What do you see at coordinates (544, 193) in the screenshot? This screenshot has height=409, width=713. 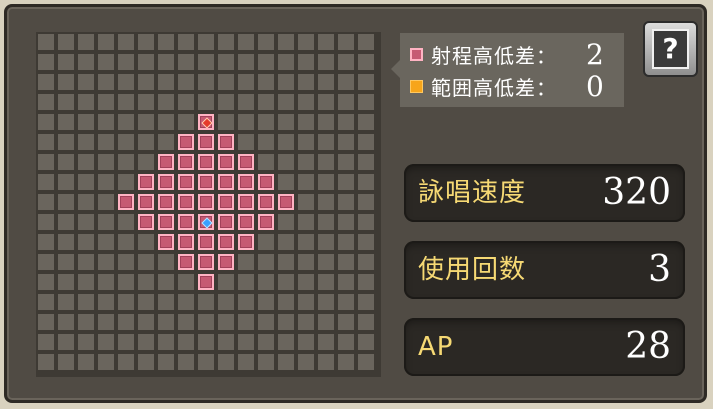 I see `stat-cast-speed: 詠唱速度 320` at bounding box center [544, 193].